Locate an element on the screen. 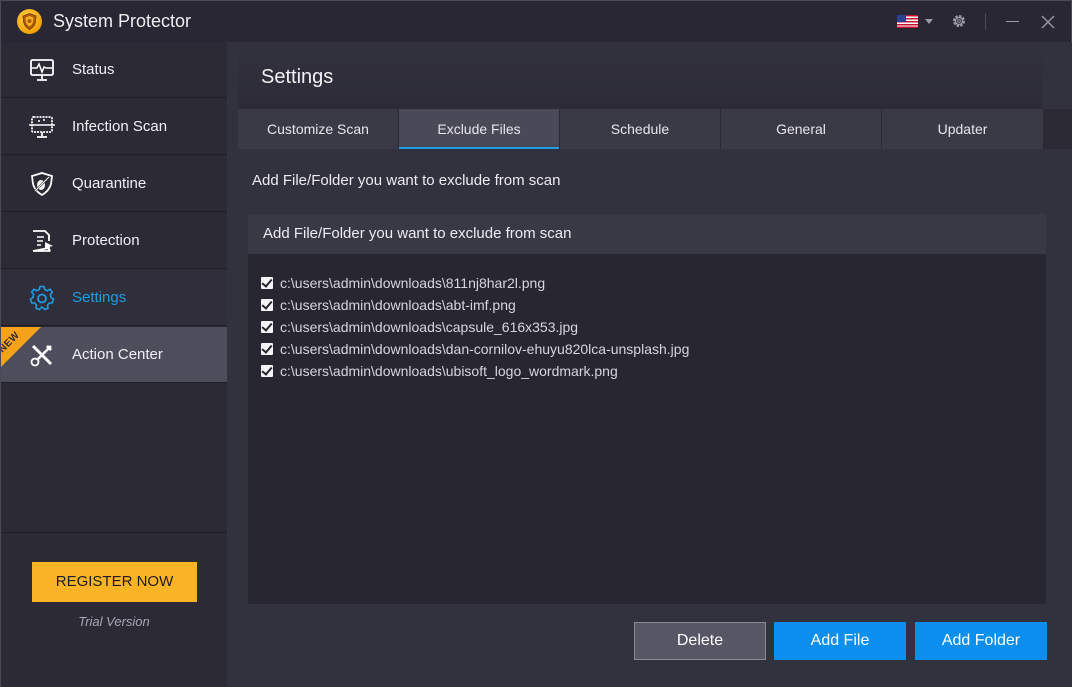  header-band: Settings is located at coordinates (640, 75).